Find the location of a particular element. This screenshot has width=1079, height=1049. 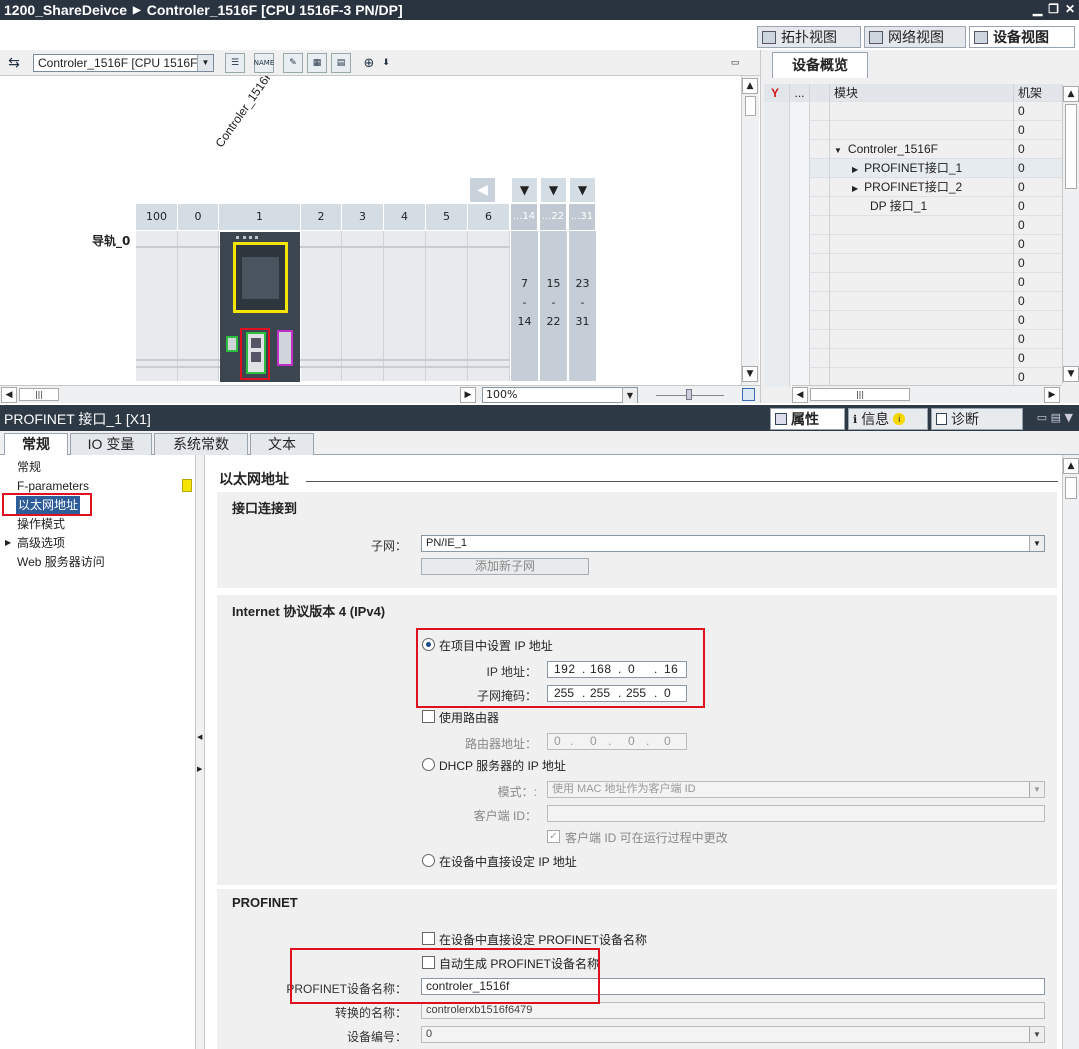

panel-controls: ▭ ▤ ▼ is located at coordinates (1055, 417).